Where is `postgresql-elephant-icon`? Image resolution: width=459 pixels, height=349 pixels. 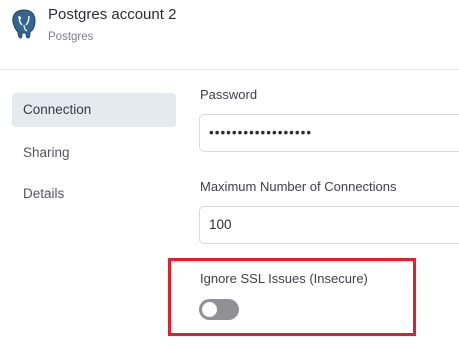
postgresql-elephant-icon is located at coordinates (24, 24).